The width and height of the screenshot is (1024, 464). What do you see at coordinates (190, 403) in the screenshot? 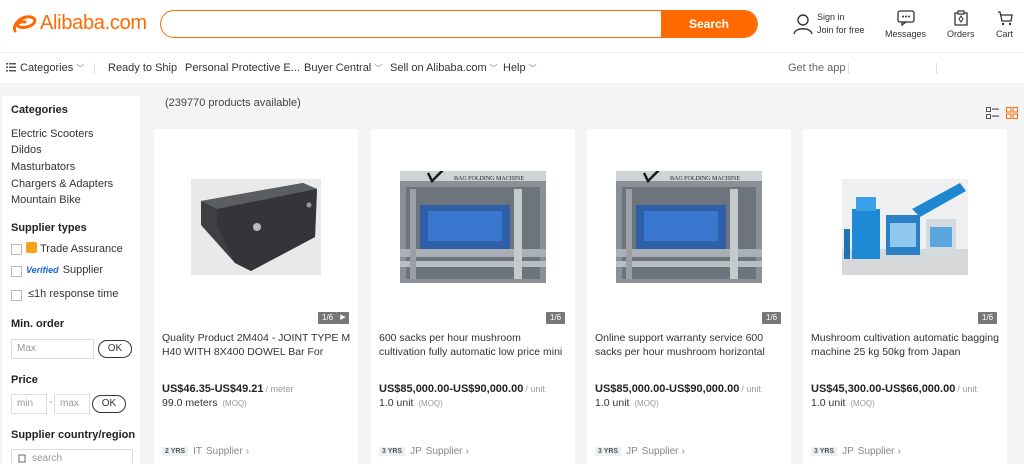
I see `moq-value: 99.0 meters` at bounding box center [190, 403].